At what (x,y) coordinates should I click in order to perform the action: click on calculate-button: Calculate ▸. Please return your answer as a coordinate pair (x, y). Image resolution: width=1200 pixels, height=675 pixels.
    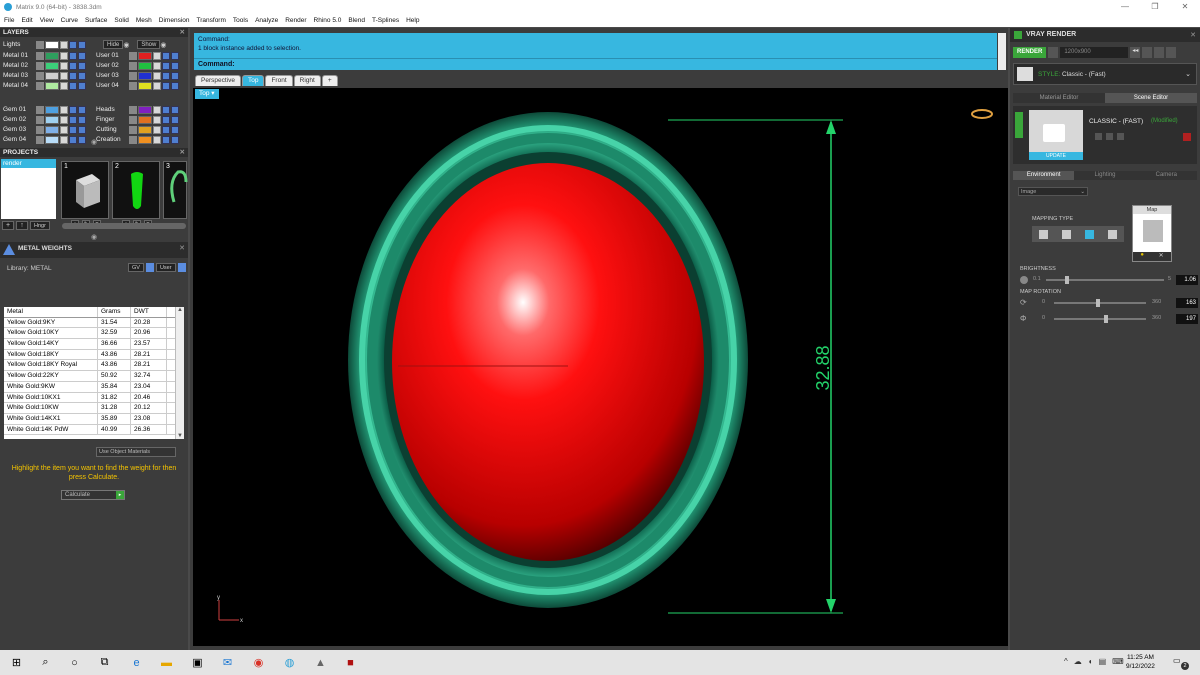
    Looking at the image, I should click on (93, 495).